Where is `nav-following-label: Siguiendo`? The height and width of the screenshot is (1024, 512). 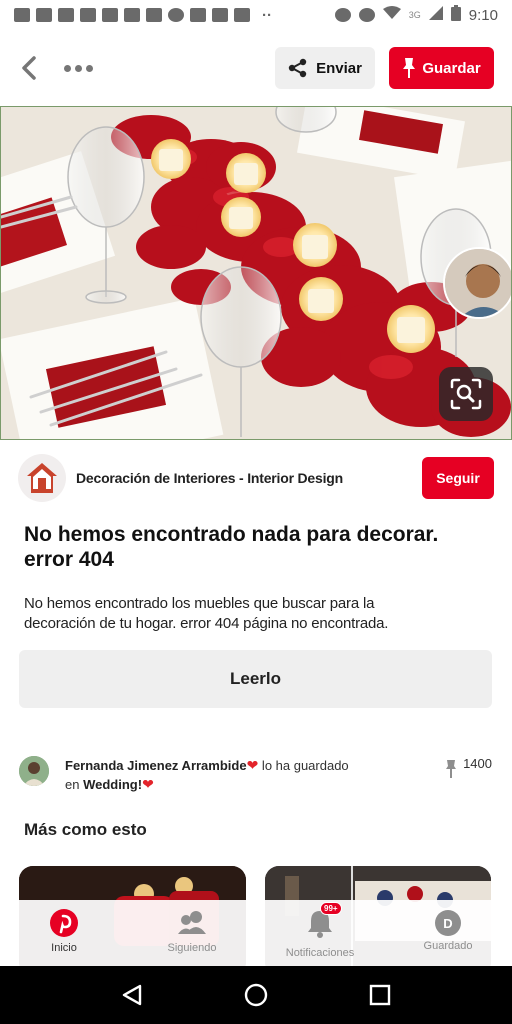
nav-following-label: Siguiendo is located at coordinates (192, 948).